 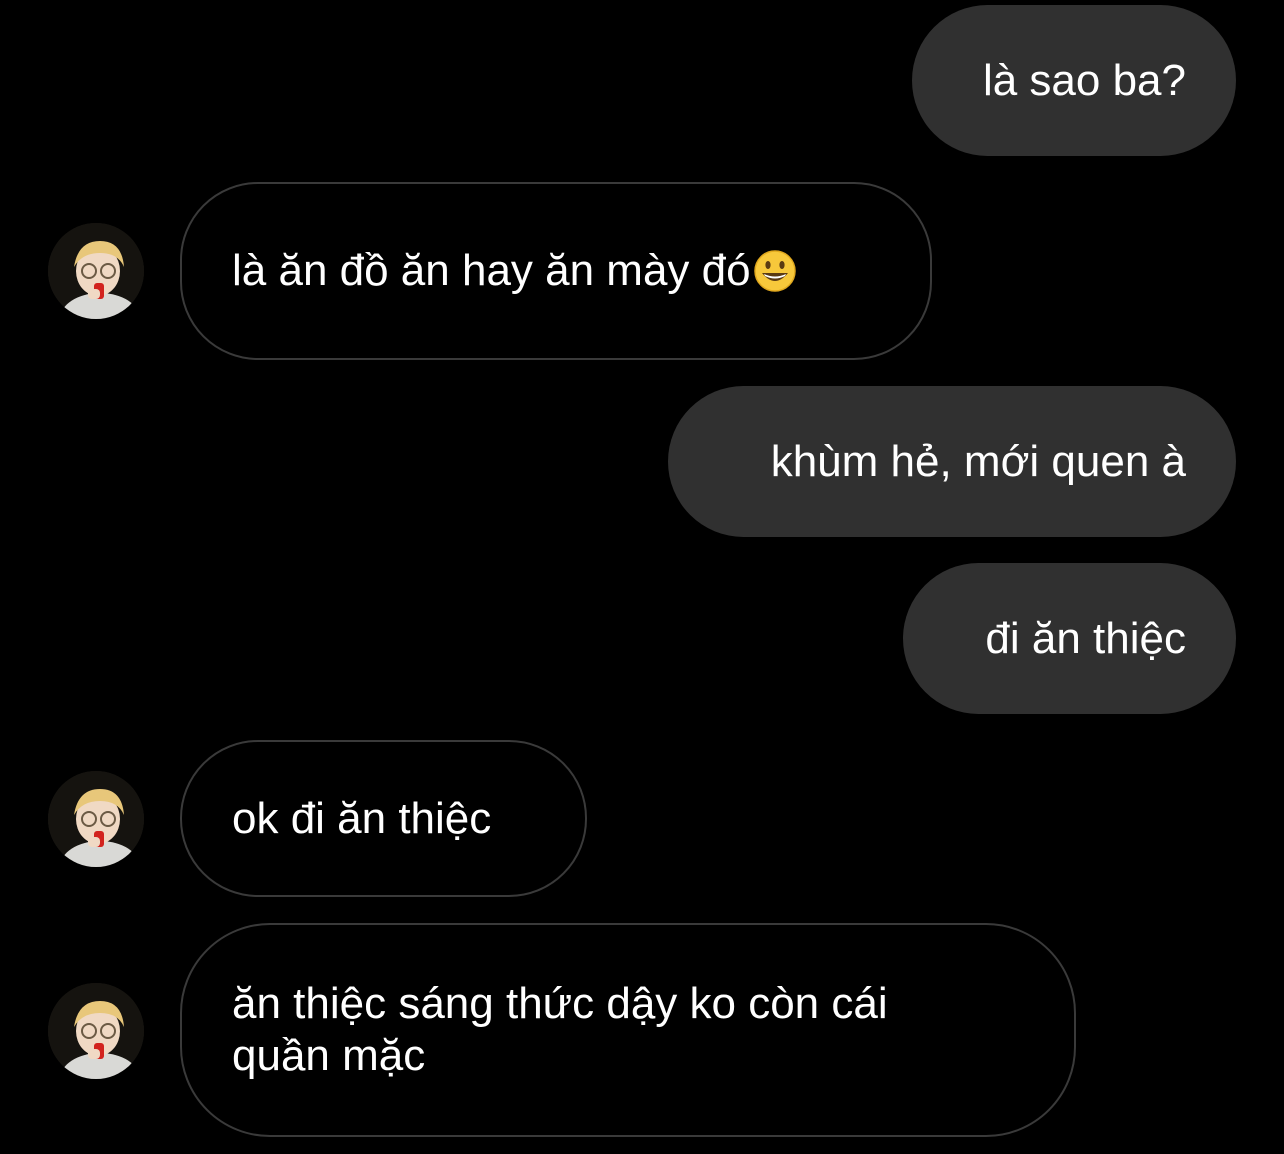 I want to click on message-text: khùm hẻ, mới quen à, so click(x=978, y=461).